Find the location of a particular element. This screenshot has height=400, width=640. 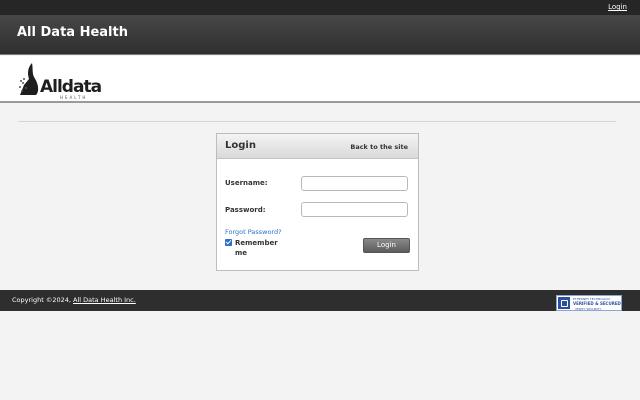

remember-me-checkbox is located at coordinates (228, 242).